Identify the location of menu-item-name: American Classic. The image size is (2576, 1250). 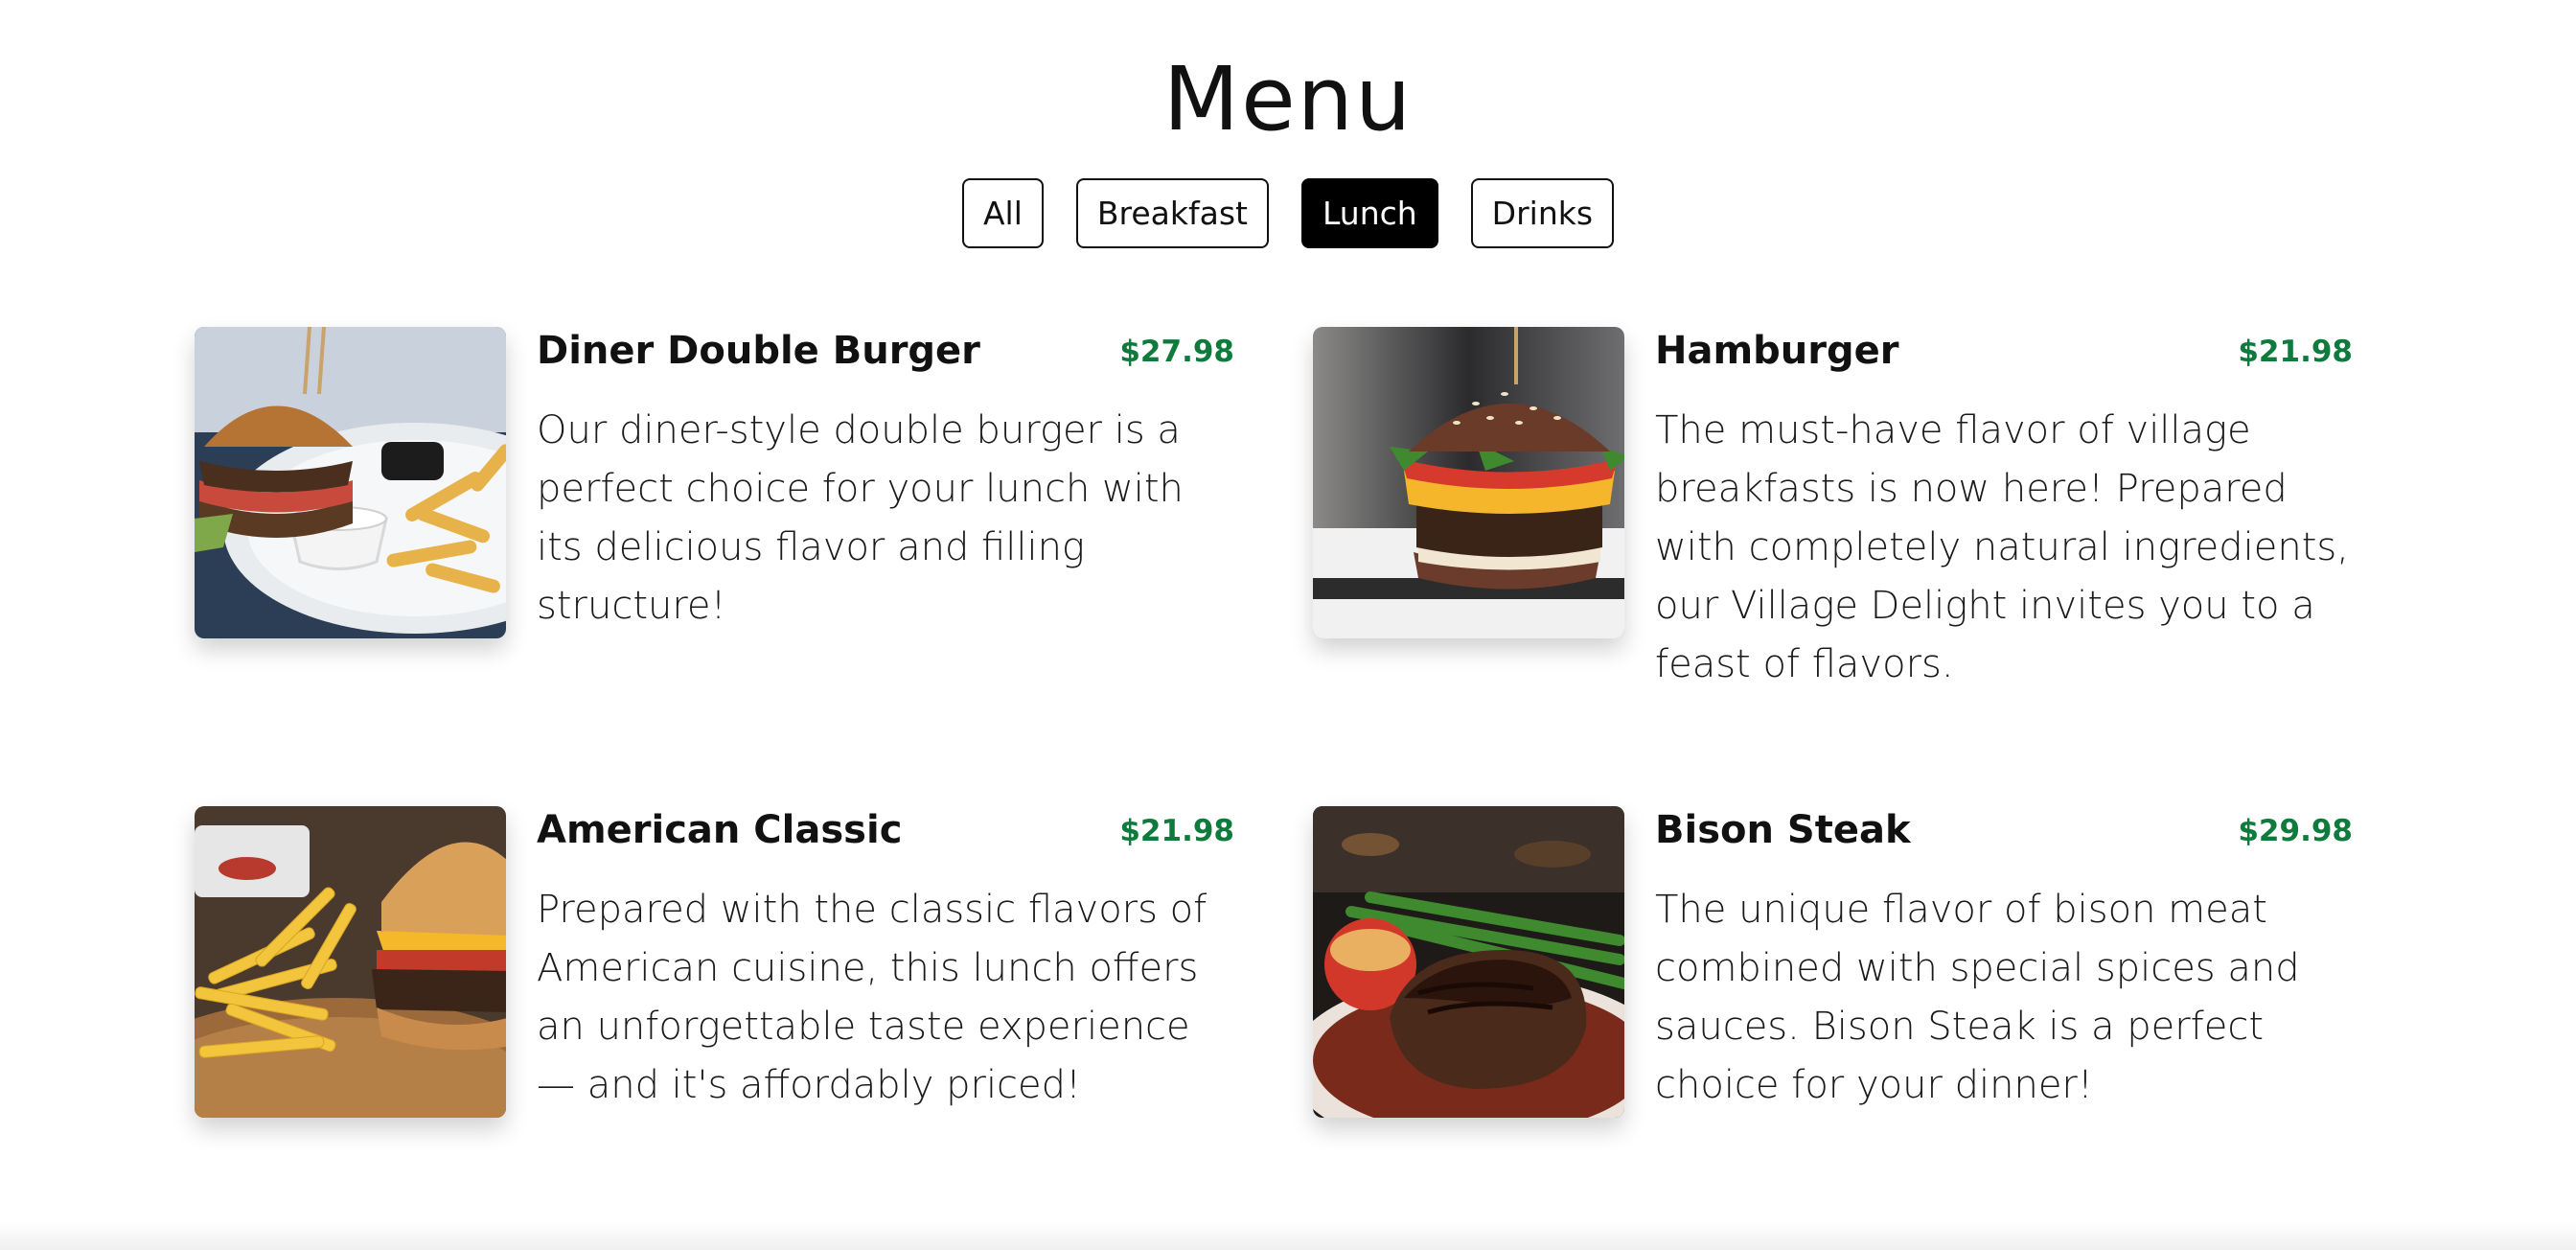
(720, 830).